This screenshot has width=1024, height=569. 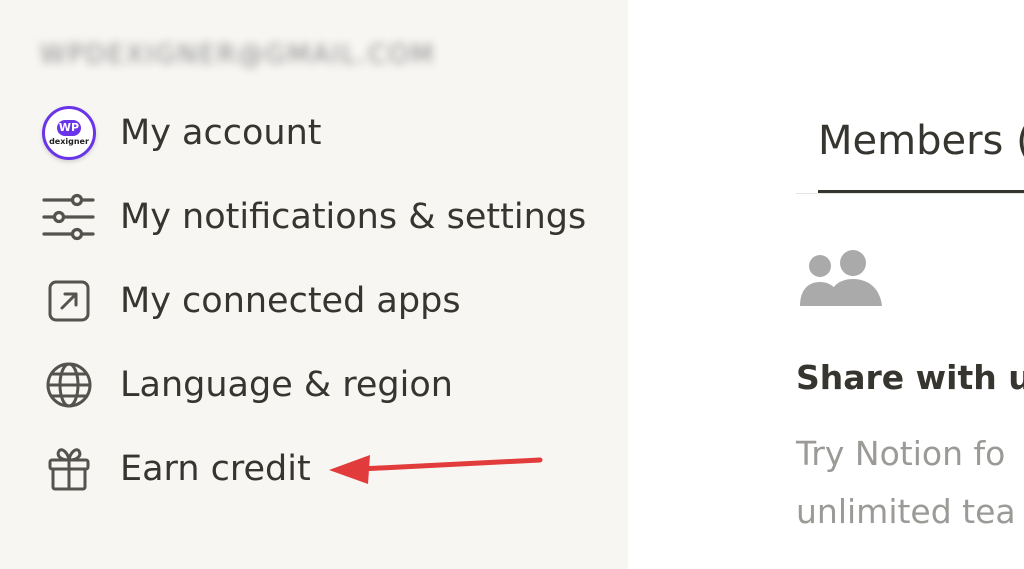 I want to click on avatar: WP dexigner, so click(x=69, y=133).